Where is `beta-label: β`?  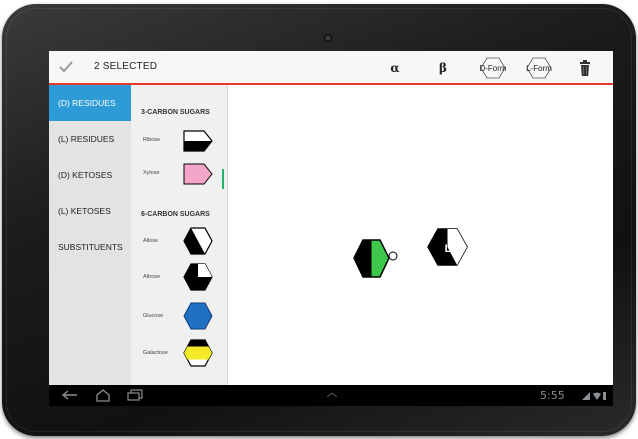 beta-label: β is located at coordinates (443, 68).